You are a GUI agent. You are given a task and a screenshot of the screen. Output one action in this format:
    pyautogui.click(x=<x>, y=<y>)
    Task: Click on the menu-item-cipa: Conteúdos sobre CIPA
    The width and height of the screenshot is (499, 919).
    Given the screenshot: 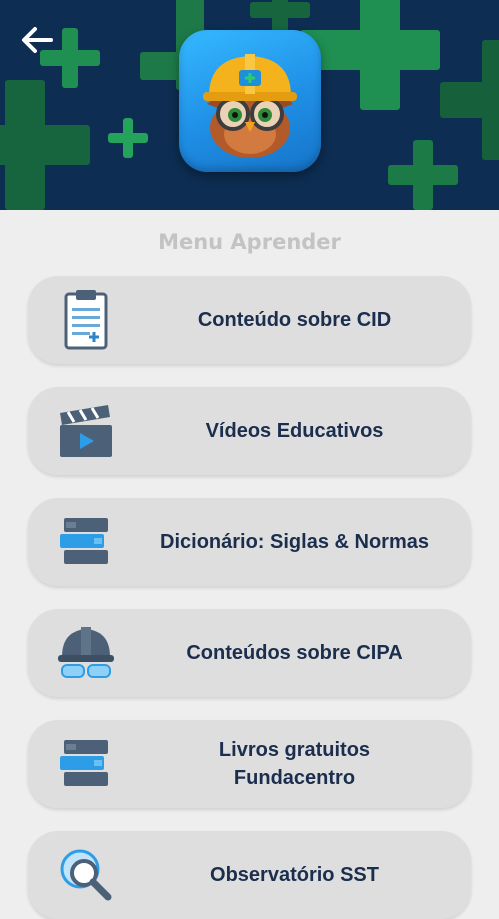 What is the action you would take?
    pyautogui.click(x=249, y=653)
    